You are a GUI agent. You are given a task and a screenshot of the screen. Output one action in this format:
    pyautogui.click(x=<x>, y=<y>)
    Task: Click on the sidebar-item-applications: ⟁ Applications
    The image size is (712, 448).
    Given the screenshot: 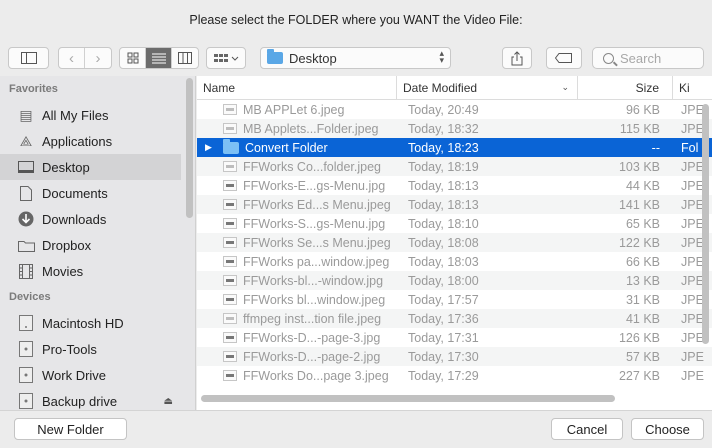 What is the action you would take?
    pyautogui.click(x=97, y=141)
    